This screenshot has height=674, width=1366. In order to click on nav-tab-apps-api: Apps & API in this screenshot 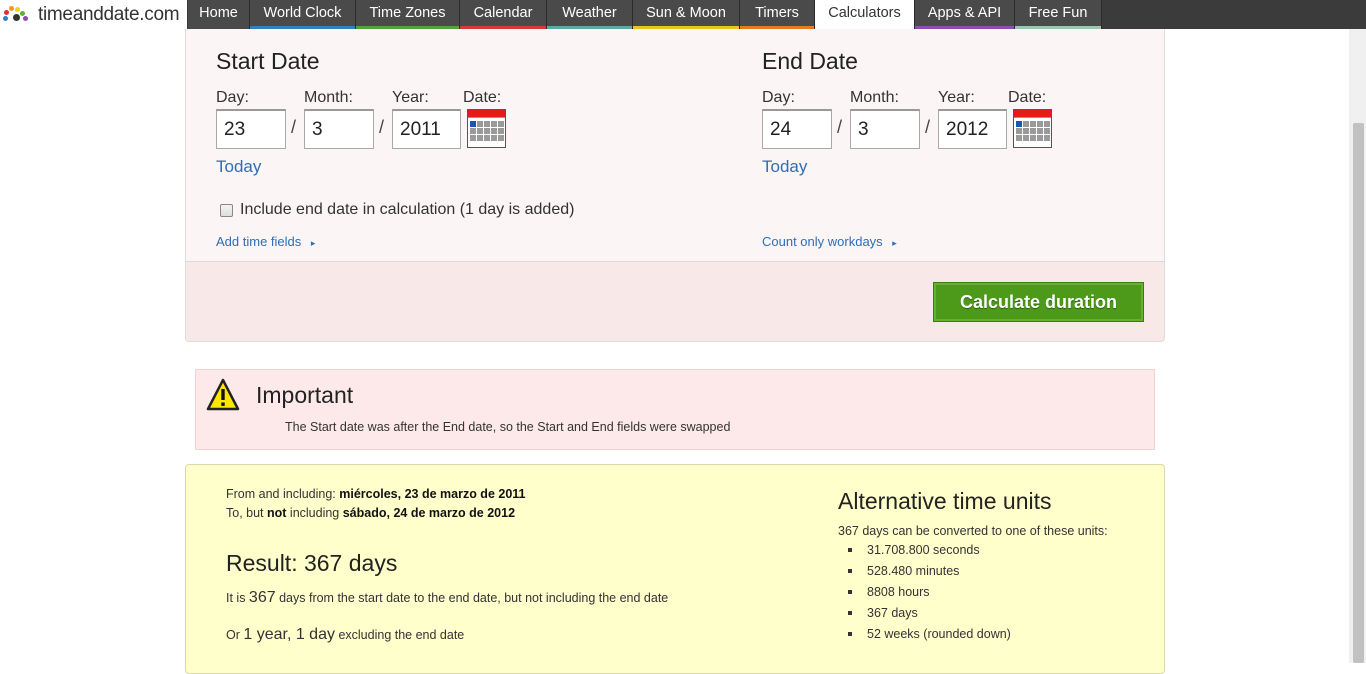, I will do `click(965, 14)`.